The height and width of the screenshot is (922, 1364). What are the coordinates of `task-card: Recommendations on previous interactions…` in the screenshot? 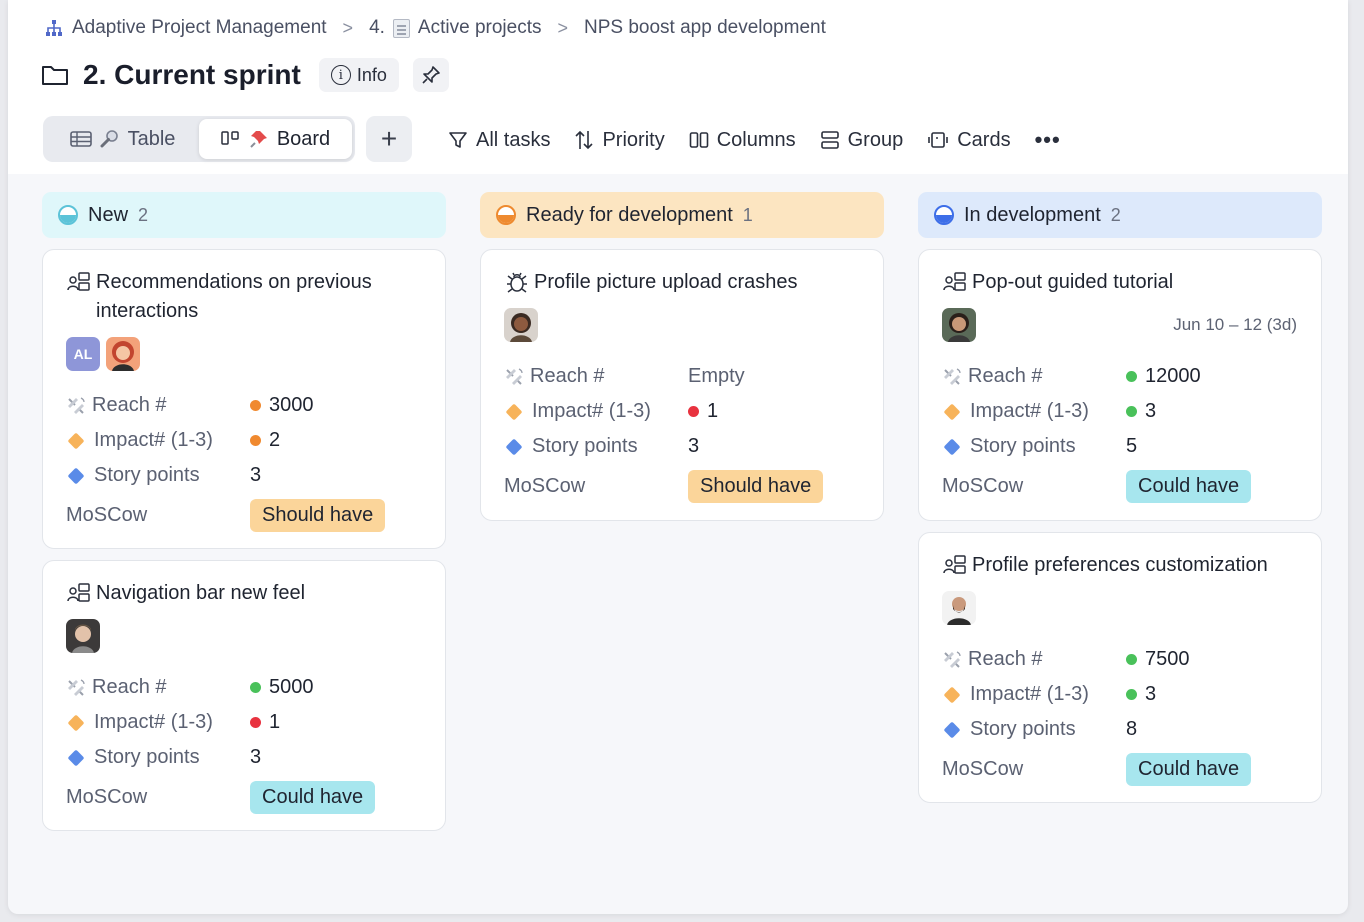 It's located at (244, 399).